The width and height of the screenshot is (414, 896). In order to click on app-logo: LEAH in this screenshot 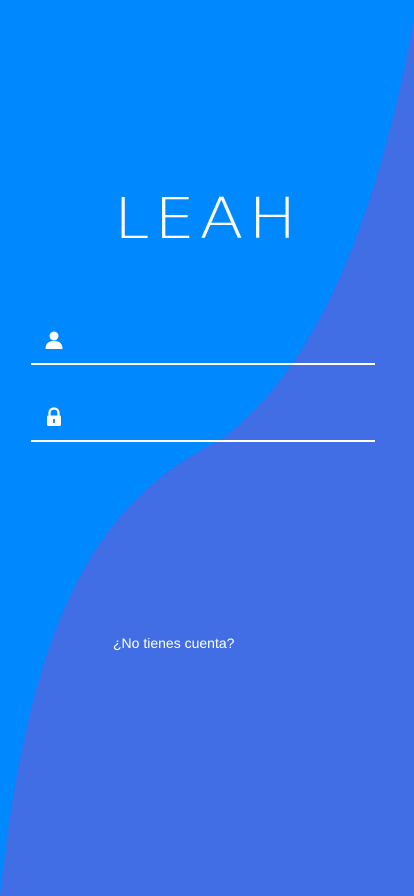, I will do `click(207, 220)`.